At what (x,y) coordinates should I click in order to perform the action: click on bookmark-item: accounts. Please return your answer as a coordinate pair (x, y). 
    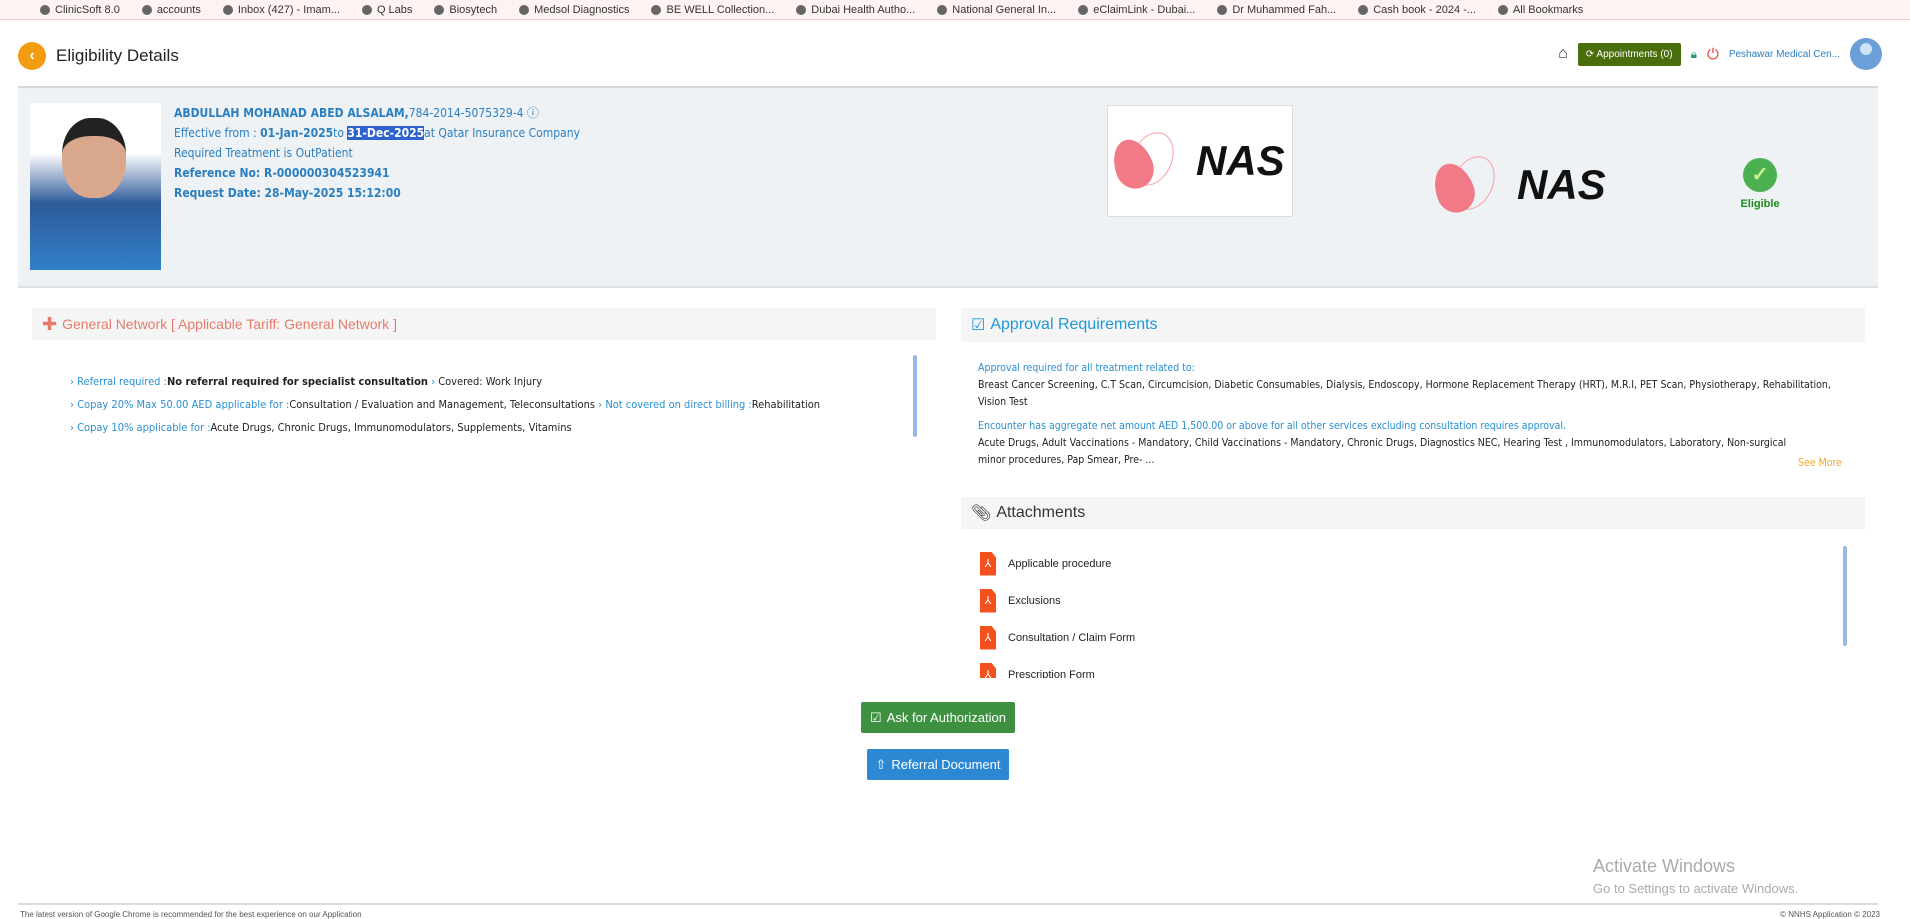
    Looking at the image, I should click on (171, 9).